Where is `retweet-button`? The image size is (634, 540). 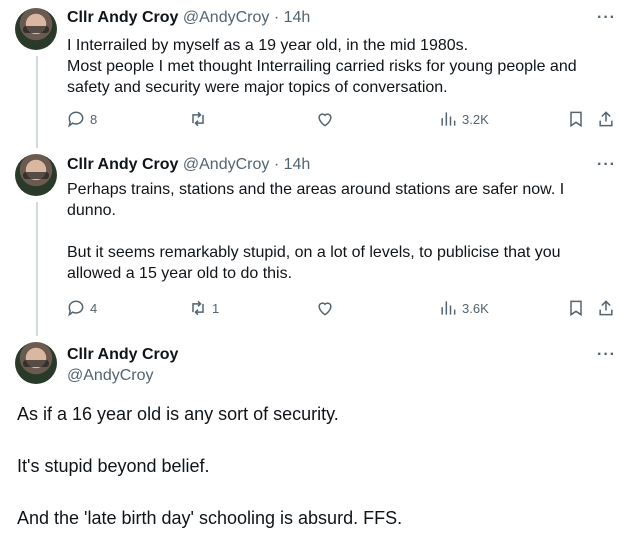 retweet-button is located at coordinates (200, 119).